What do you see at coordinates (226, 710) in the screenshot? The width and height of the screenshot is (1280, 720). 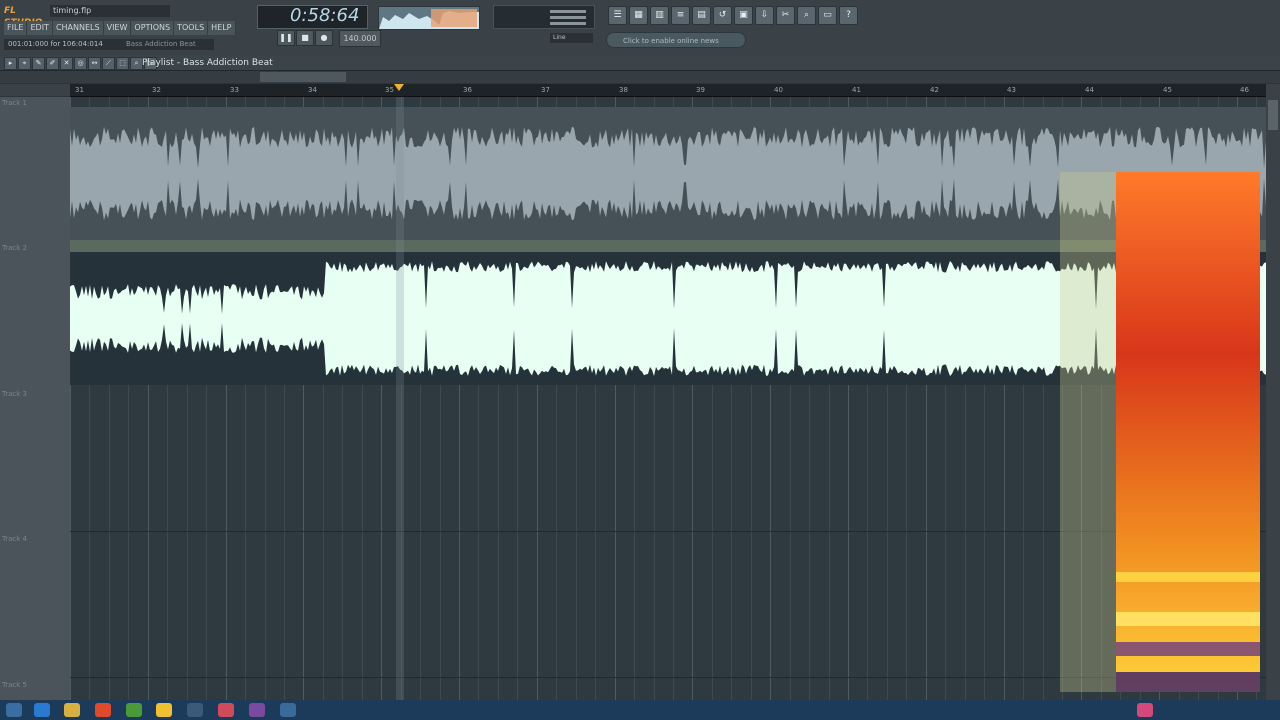 I see `media-task-icon` at bounding box center [226, 710].